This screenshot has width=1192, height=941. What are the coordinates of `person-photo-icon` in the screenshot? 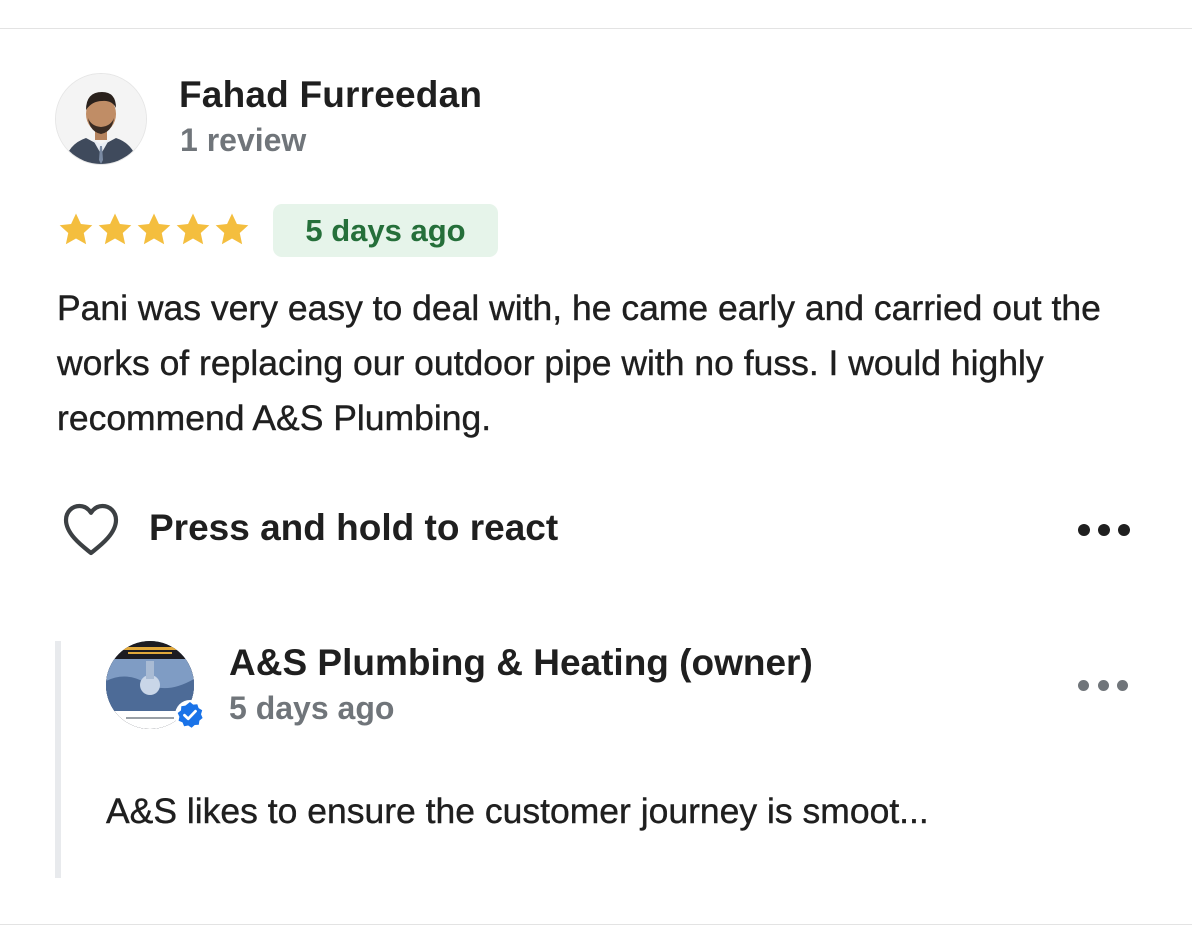 It's located at (101, 119).